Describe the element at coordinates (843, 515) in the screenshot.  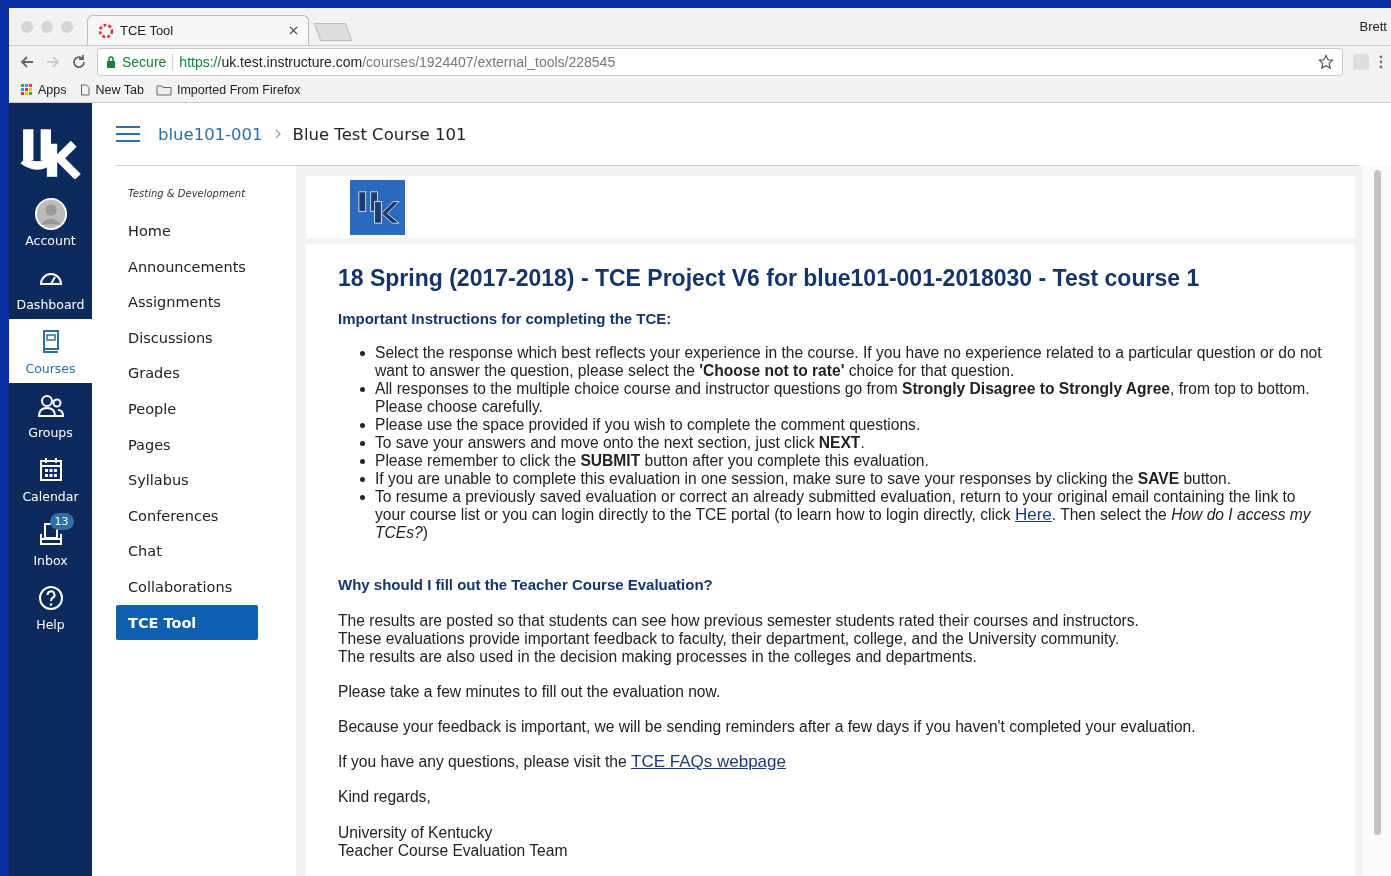
I see `instruction-text: To resume a previously saved evaluation or correct an already submitted evaluation, return to your original email containing the link to your course list or you can login directly to the TCE portal (to learn how to login directly, click Here. Then select the How do I access my TCEs?)` at that location.